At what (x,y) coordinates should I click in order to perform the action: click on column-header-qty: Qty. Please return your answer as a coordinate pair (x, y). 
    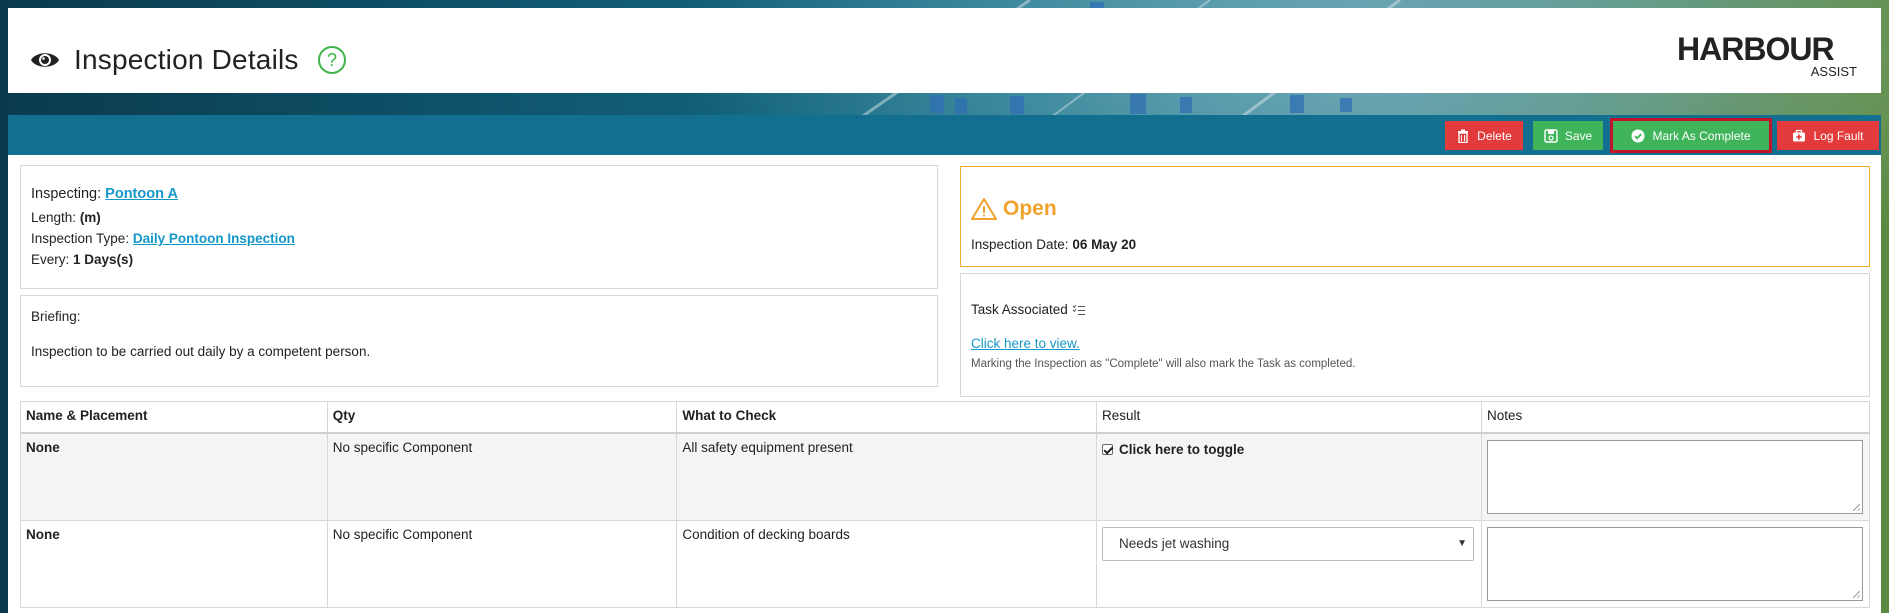
    Looking at the image, I should click on (502, 417).